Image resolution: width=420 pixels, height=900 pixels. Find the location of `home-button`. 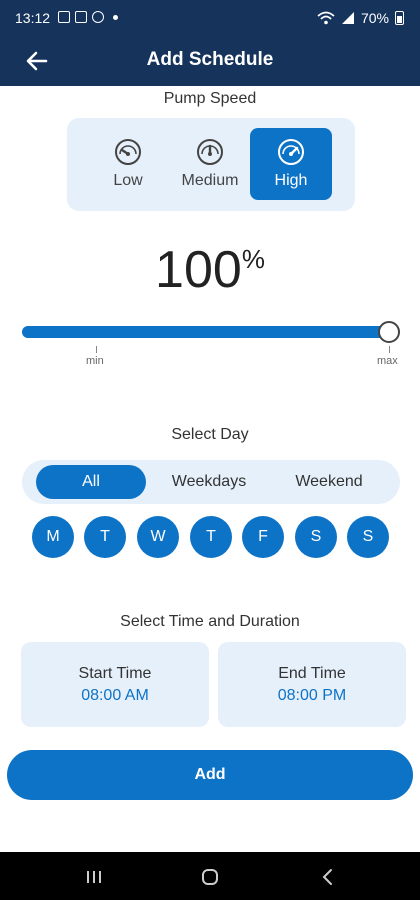

home-button is located at coordinates (210, 877).